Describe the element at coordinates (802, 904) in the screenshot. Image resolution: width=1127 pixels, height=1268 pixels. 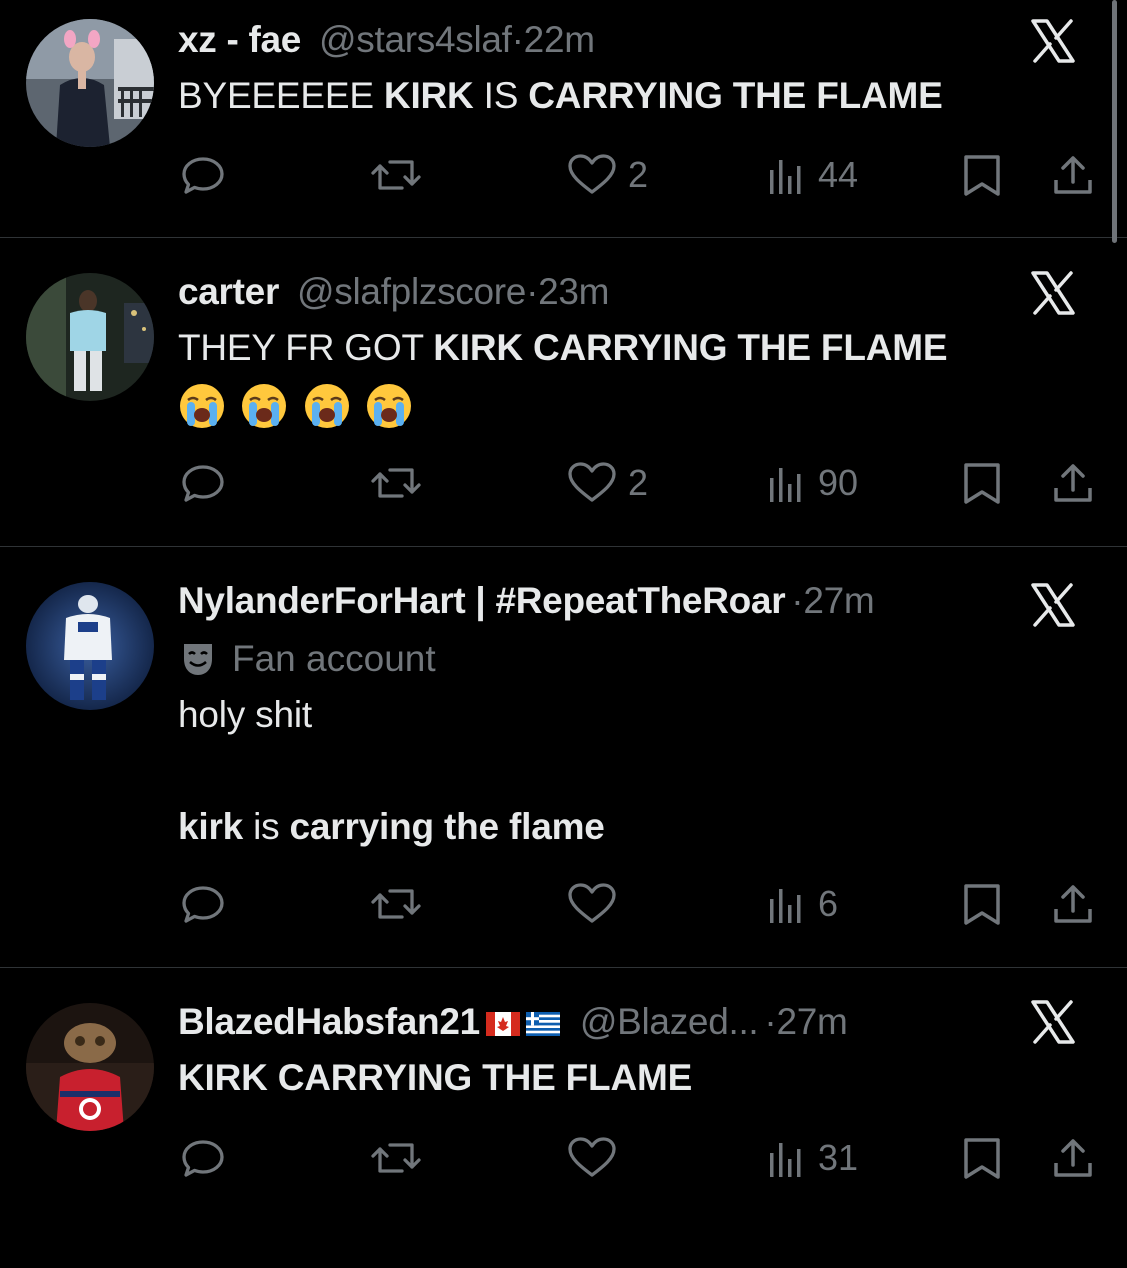
I see `views-button: 6` at that location.